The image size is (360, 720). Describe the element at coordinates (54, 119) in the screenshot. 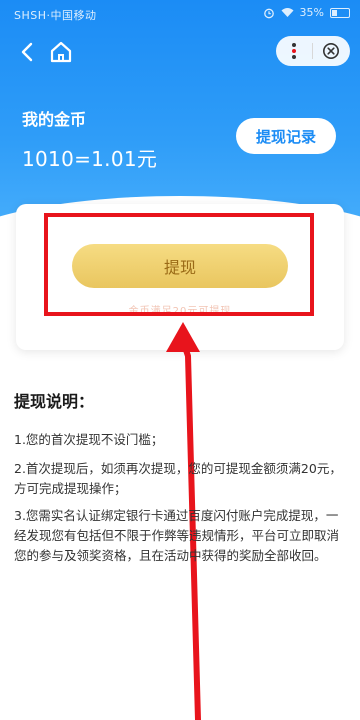

I see `coins-label: 我的金币` at that location.